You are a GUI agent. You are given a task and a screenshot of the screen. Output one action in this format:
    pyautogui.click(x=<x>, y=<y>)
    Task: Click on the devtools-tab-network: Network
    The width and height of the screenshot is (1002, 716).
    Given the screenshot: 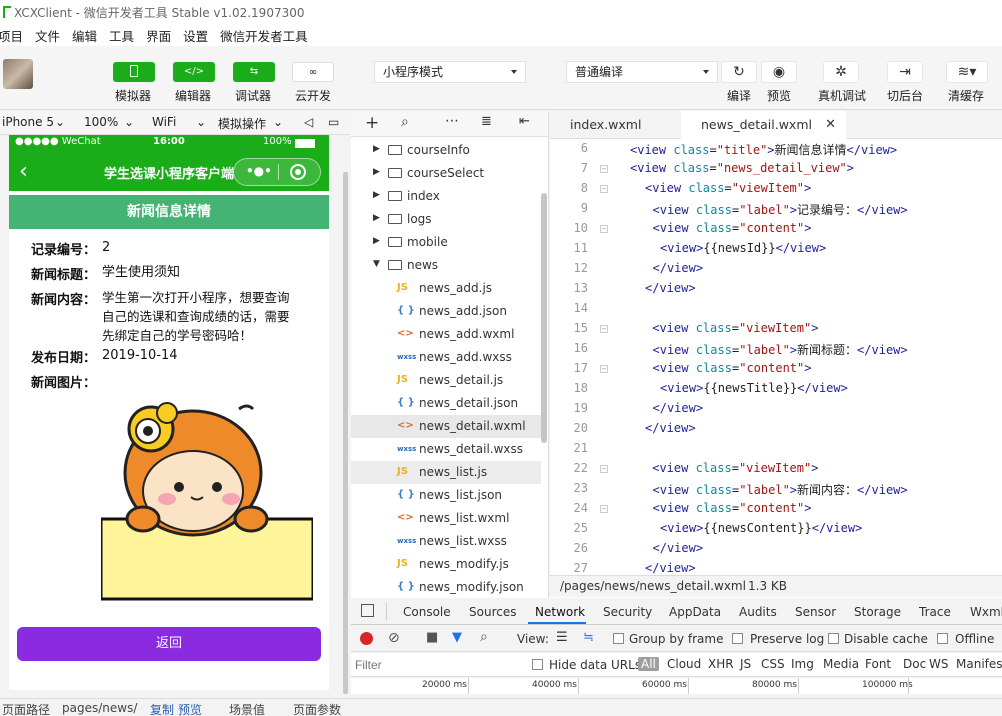 What is the action you would take?
    pyautogui.click(x=560, y=612)
    